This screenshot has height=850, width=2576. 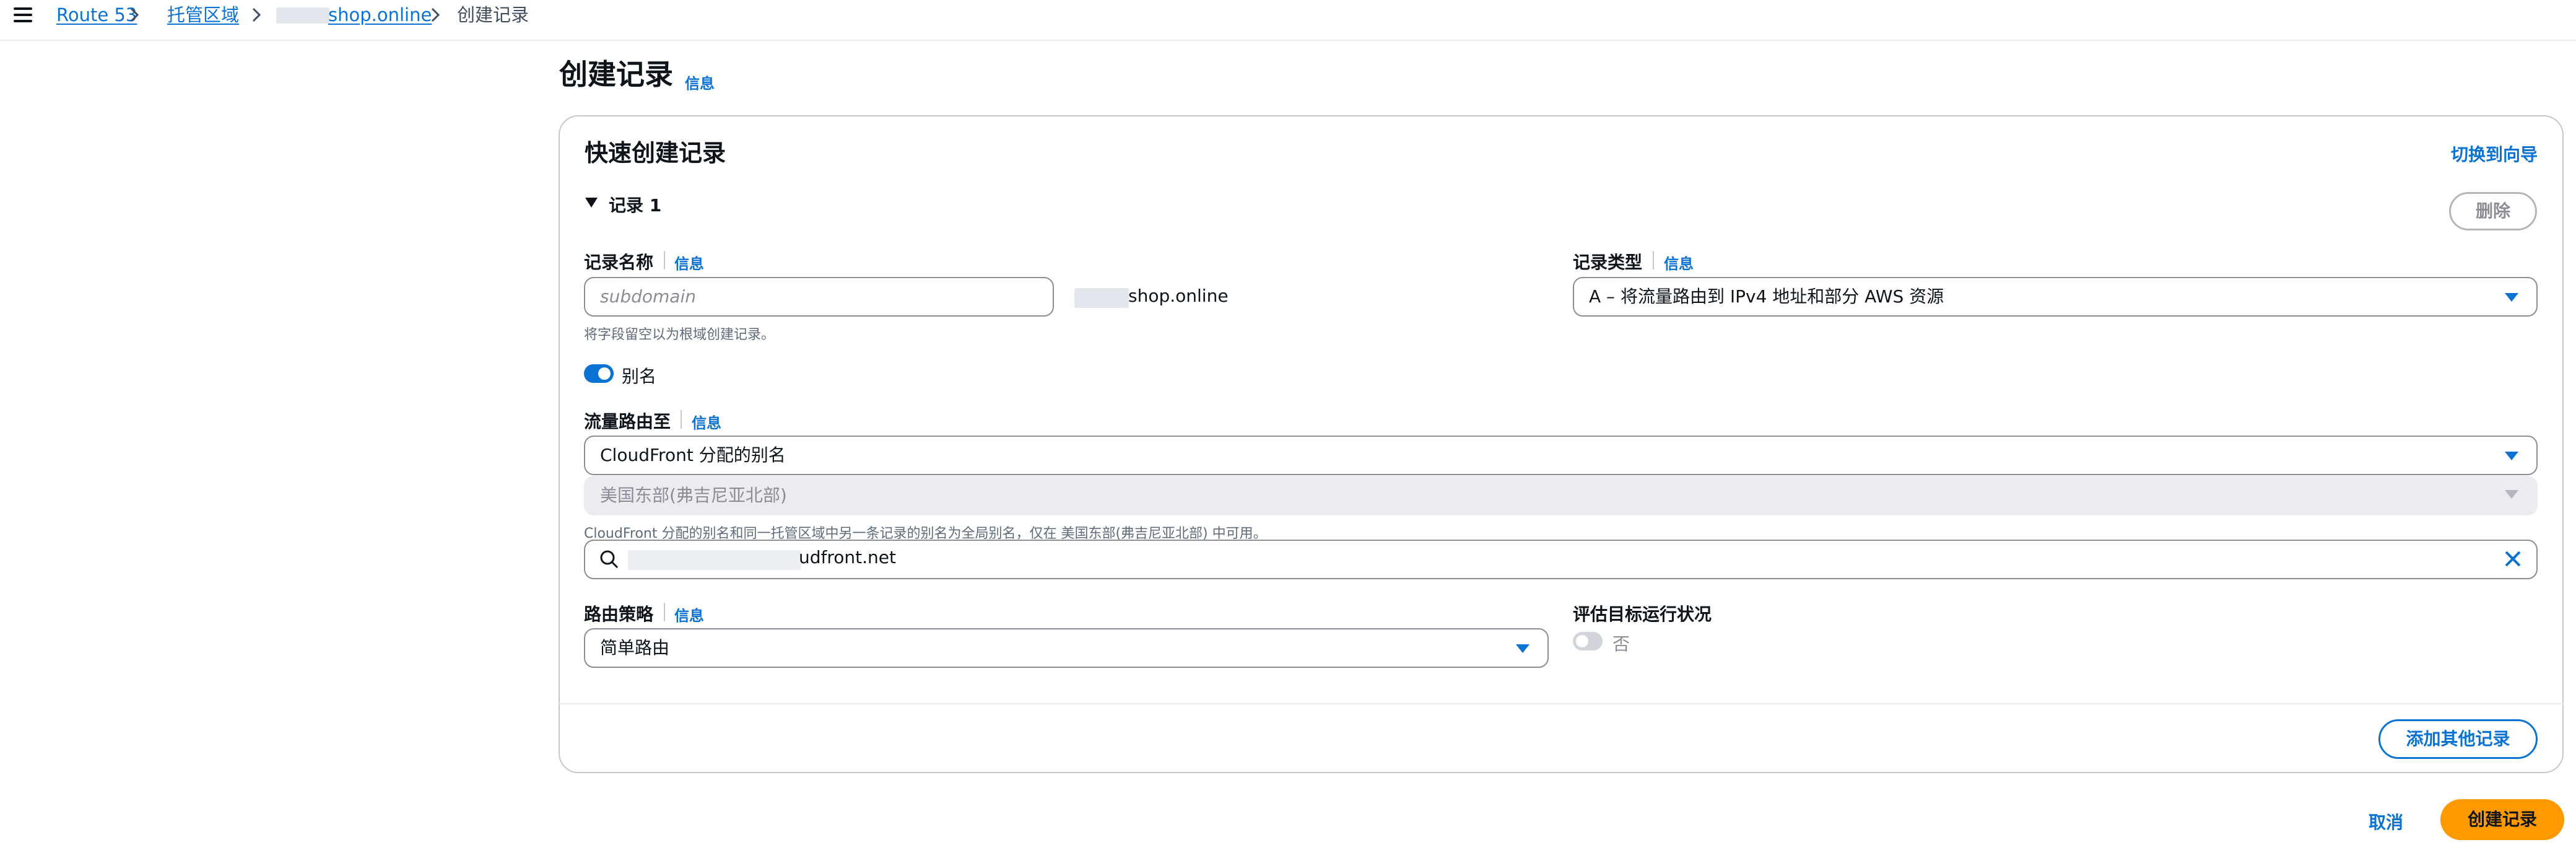 I want to click on redacted-distribution-prefix, so click(x=714, y=560).